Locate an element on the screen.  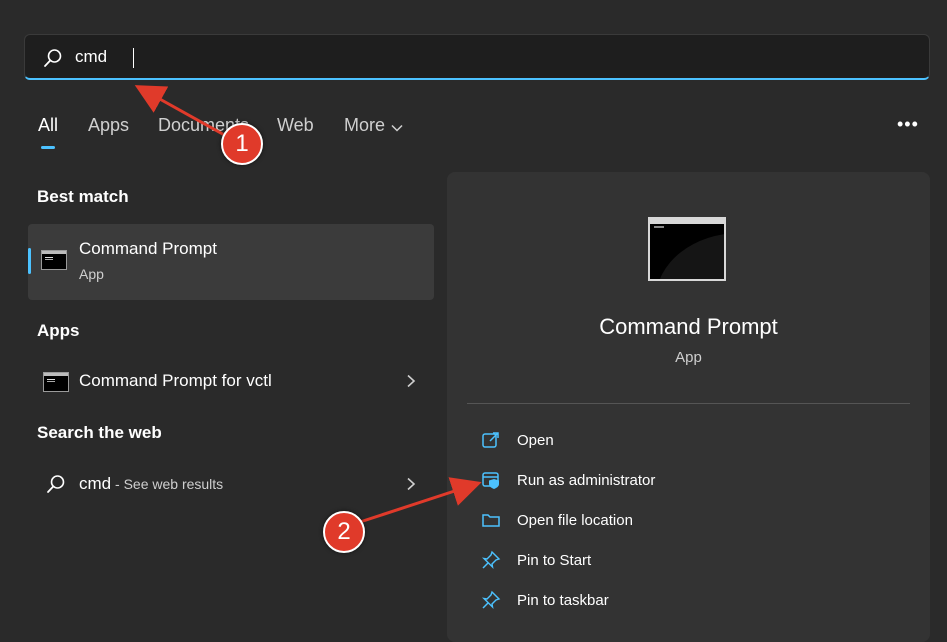
open-label: Open is located at coordinates (535, 440).